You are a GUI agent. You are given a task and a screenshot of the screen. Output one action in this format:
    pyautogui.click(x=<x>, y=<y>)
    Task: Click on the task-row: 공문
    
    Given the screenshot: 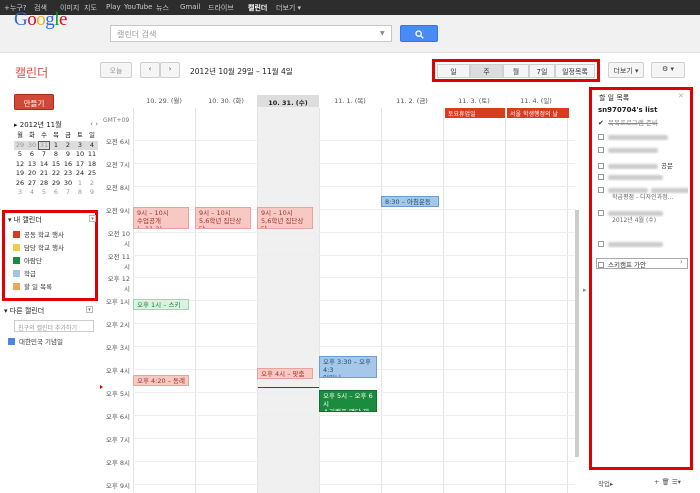 What is the action you would take?
    pyautogui.click(x=643, y=165)
    